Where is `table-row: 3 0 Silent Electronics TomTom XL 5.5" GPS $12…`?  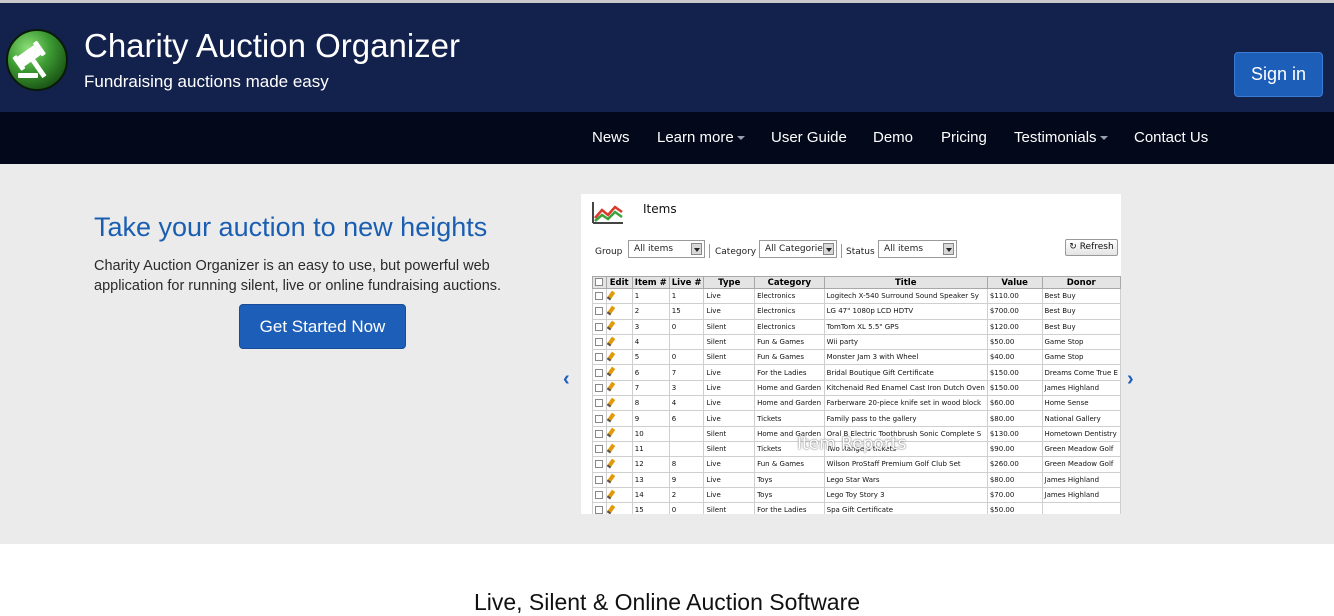 table-row: 3 0 Silent Electronics TomTom XL 5.5" GPS $12… is located at coordinates (856, 326).